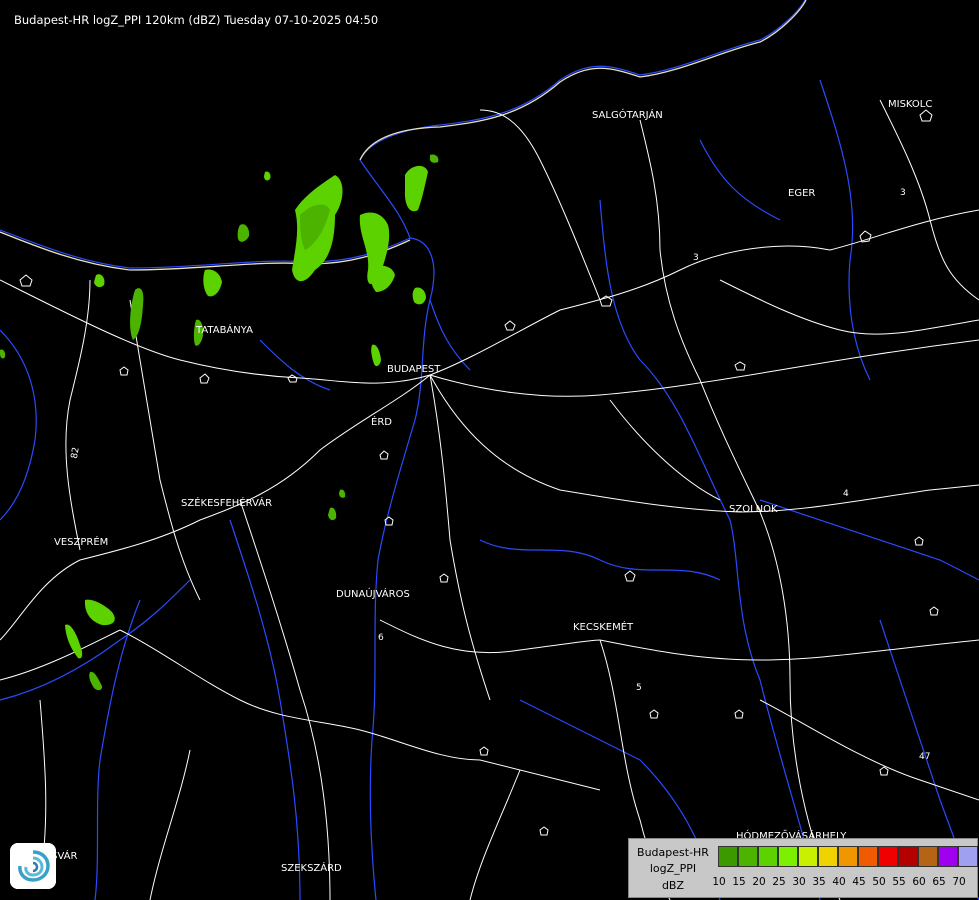 This screenshot has height=900, width=979. What do you see at coordinates (759, 882) in the screenshot?
I see `legend-tick-label: 20` at bounding box center [759, 882].